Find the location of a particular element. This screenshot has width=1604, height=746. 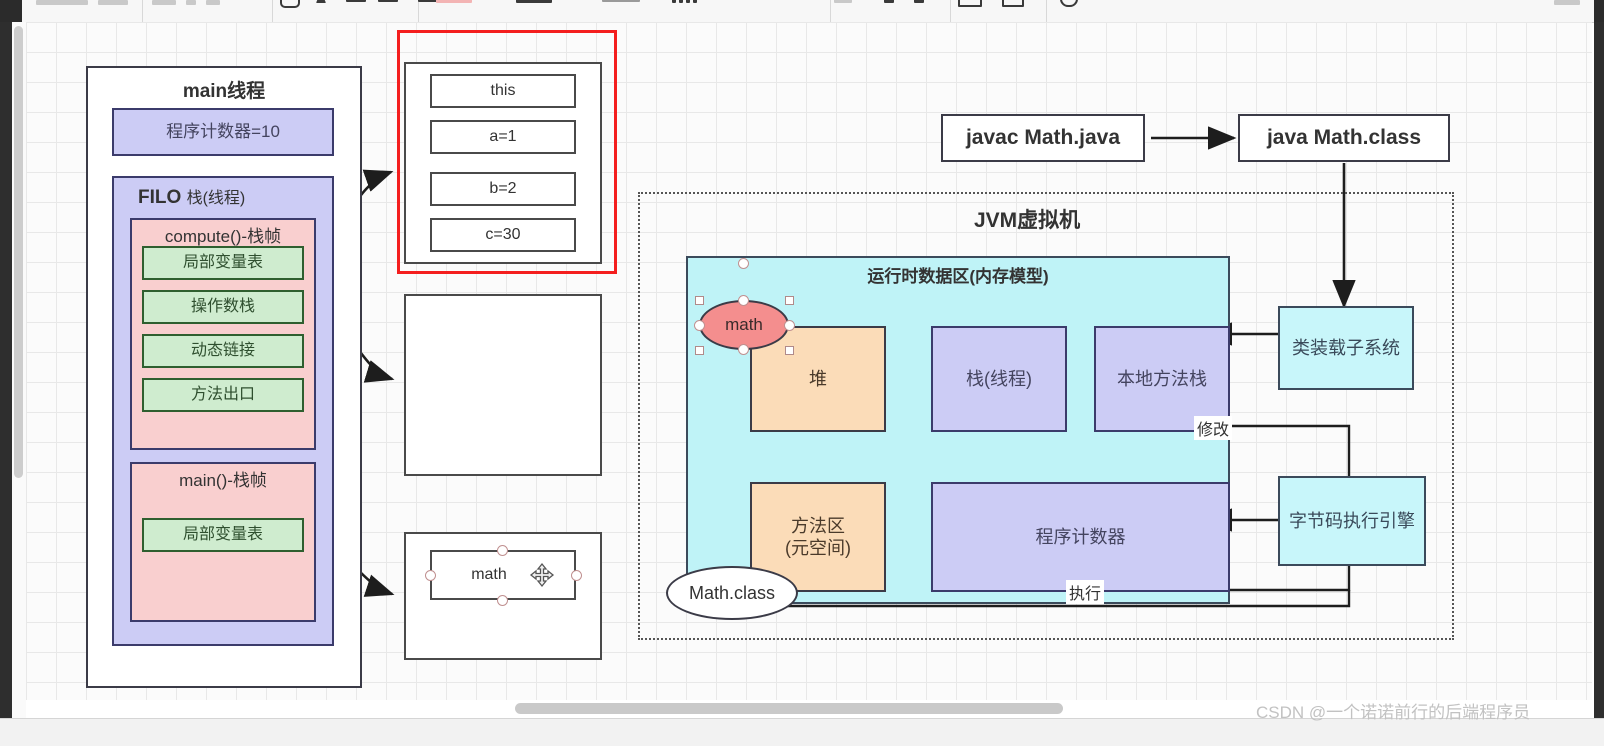

program-counter-box: 程序计数器=10 is located at coordinates (223, 132).